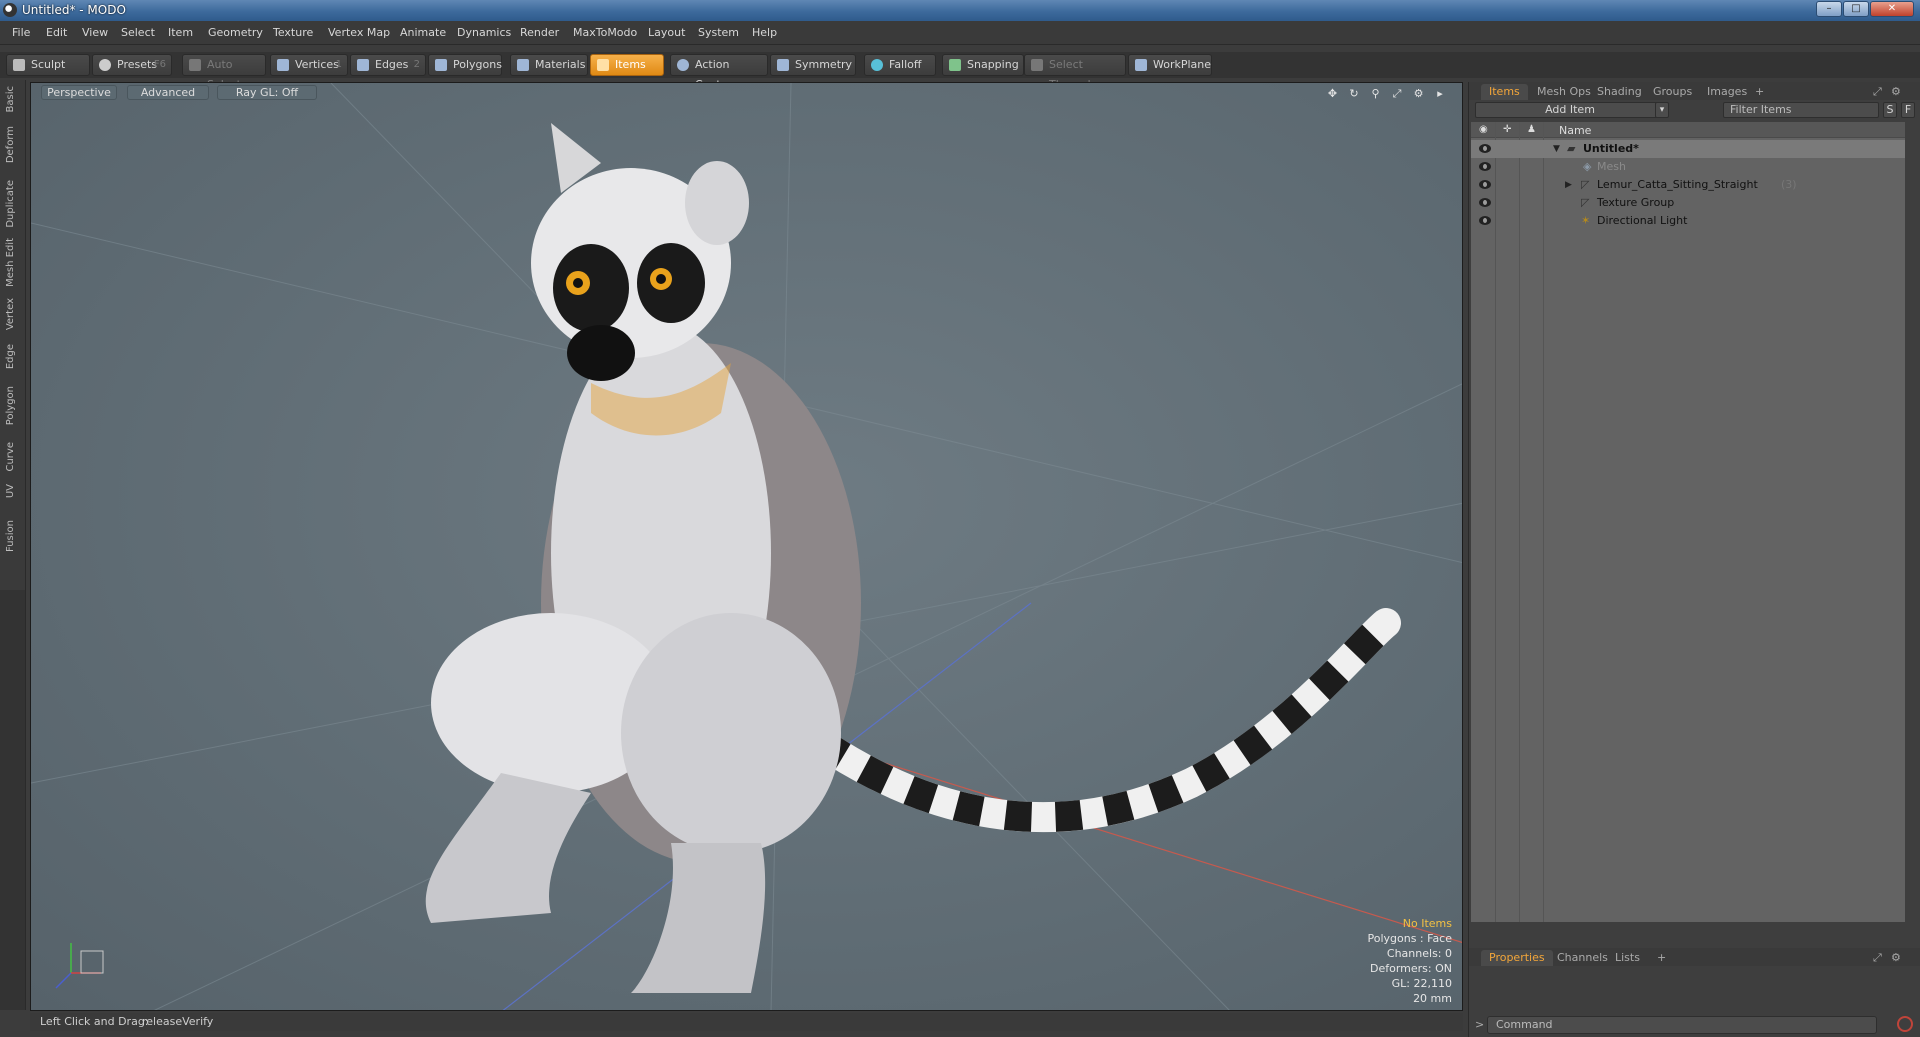 The height and width of the screenshot is (1037, 1920). Describe the element at coordinates (48, 65) in the screenshot. I see `sculpt-button: Sculpt` at that location.